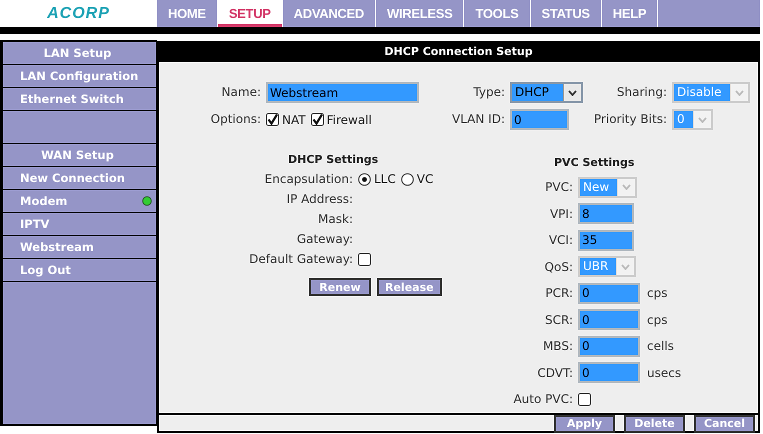 The image size is (763, 434). I want to click on checkbox-label: Firewall, so click(349, 119).